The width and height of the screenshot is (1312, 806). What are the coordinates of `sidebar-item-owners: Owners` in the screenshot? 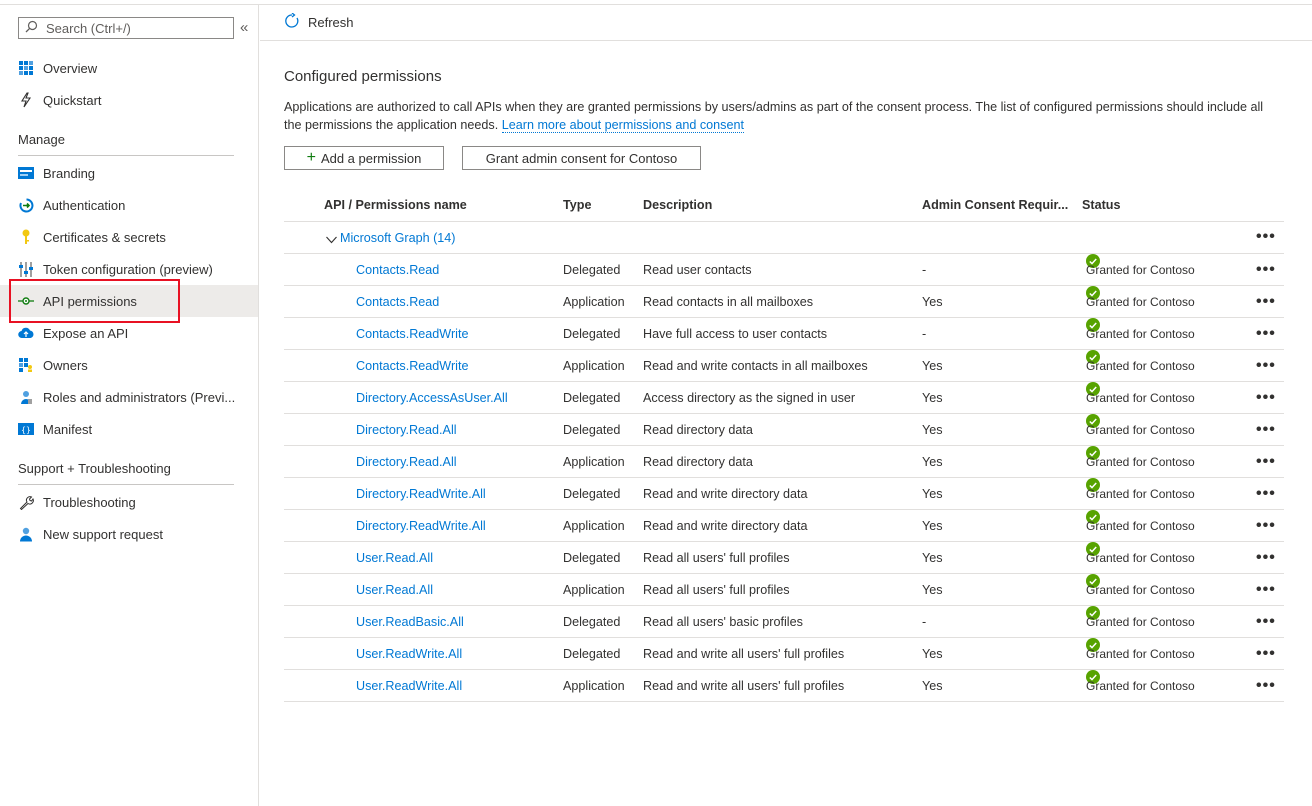 It's located at (129, 365).